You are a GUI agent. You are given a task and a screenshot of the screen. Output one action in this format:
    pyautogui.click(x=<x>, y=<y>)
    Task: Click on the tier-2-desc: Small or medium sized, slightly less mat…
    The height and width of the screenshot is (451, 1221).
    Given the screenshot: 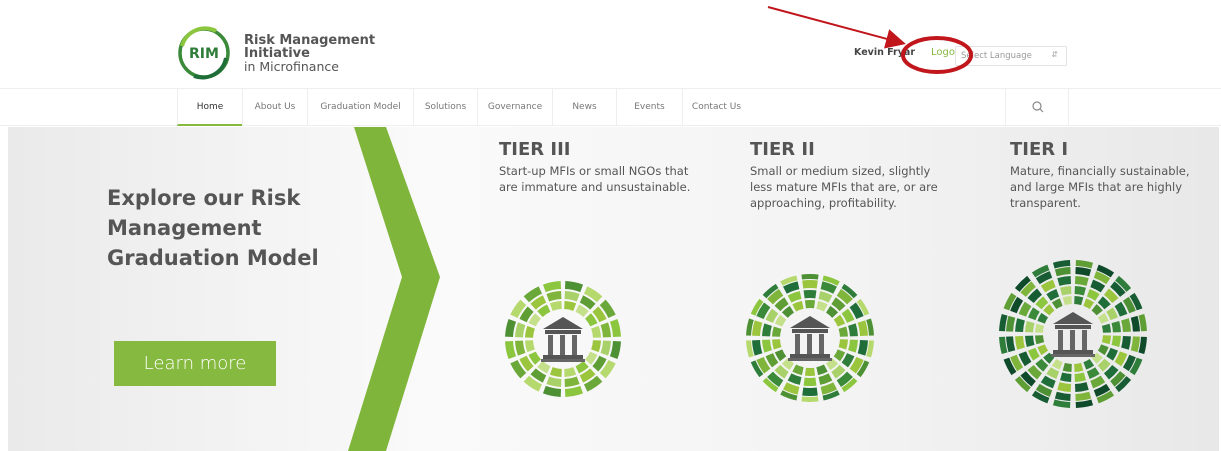 What is the action you would take?
    pyautogui.click(x=844, y=187)
    